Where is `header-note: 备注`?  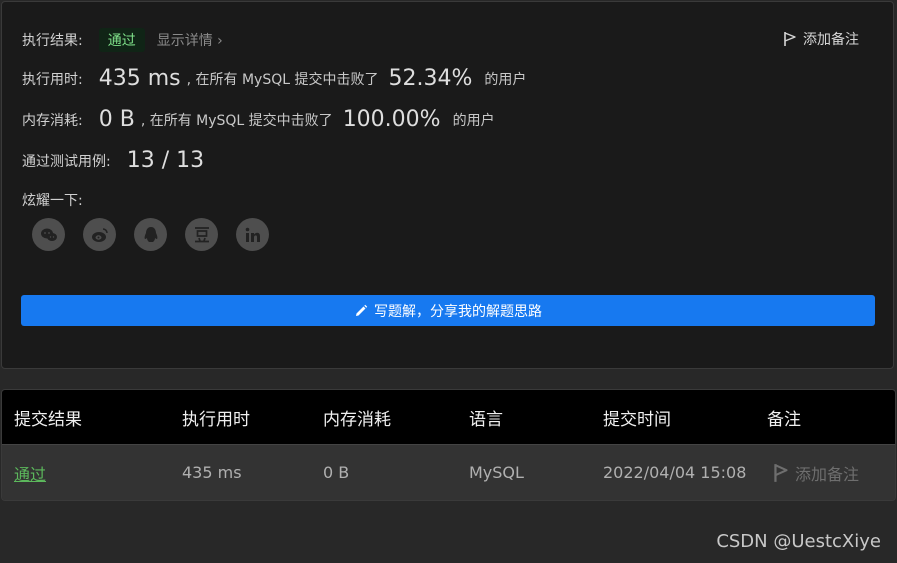 header-note: 备注 is located at coordinates (784, 419).